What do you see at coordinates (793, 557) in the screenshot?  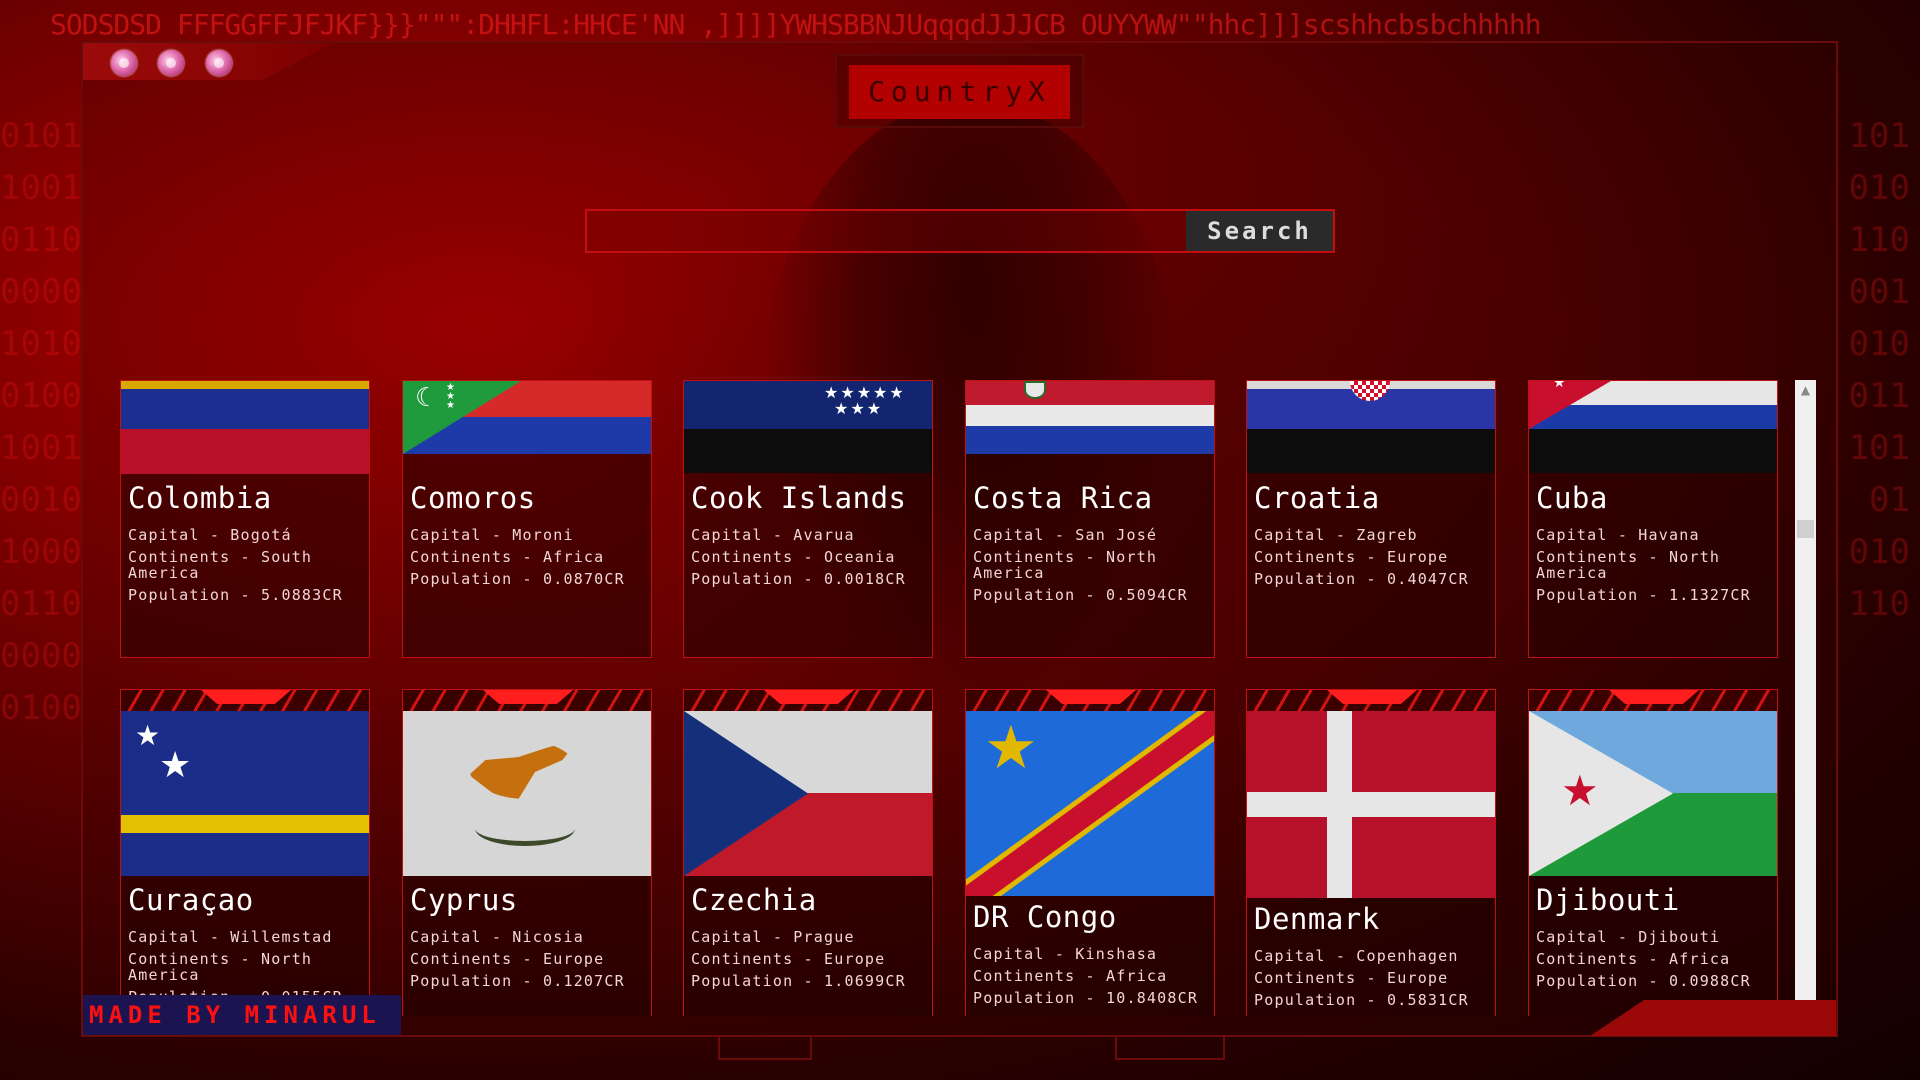 I see `country-continent: Continents - Oceania` at bounding box center [793, 557].